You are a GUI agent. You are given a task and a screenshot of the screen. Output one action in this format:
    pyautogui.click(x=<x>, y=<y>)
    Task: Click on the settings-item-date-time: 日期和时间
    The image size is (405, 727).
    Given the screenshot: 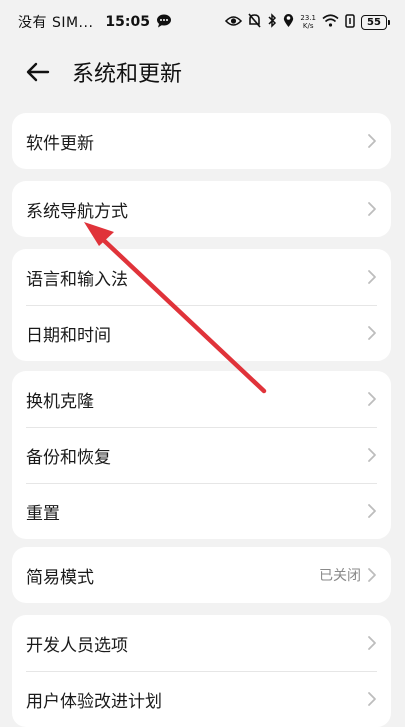 What is the action you would take?
    pyautogui.click(x=201, y=333)
    